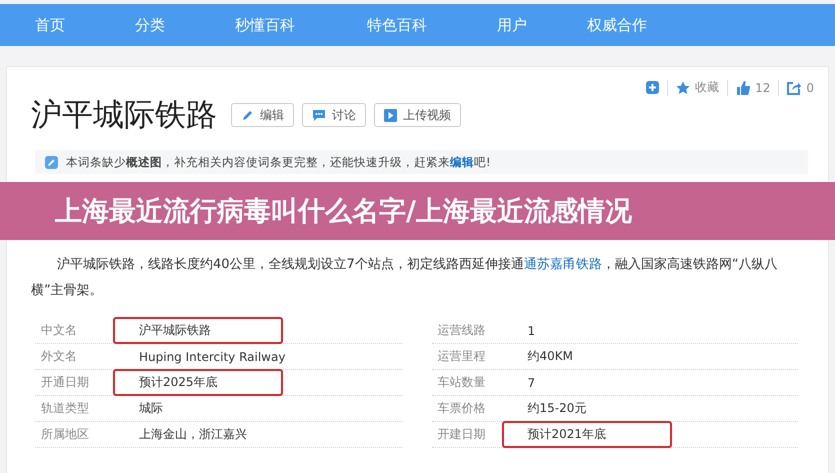 Image resolution: width=835 pixels, height=473 pixels. Describe the element at coordinates (124, 115) in the screenshot. I see `page-title: 沪平城际铁路` at that location.